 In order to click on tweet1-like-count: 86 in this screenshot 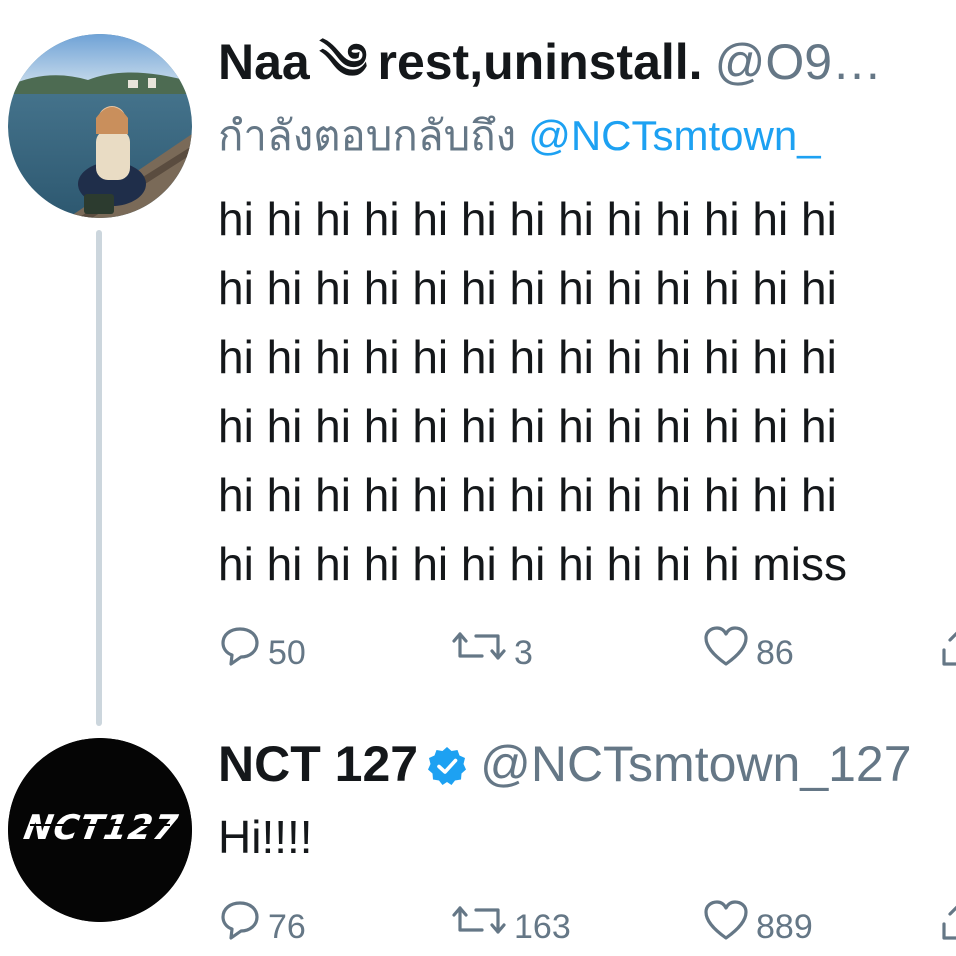, I will do `click(775, 652)`.